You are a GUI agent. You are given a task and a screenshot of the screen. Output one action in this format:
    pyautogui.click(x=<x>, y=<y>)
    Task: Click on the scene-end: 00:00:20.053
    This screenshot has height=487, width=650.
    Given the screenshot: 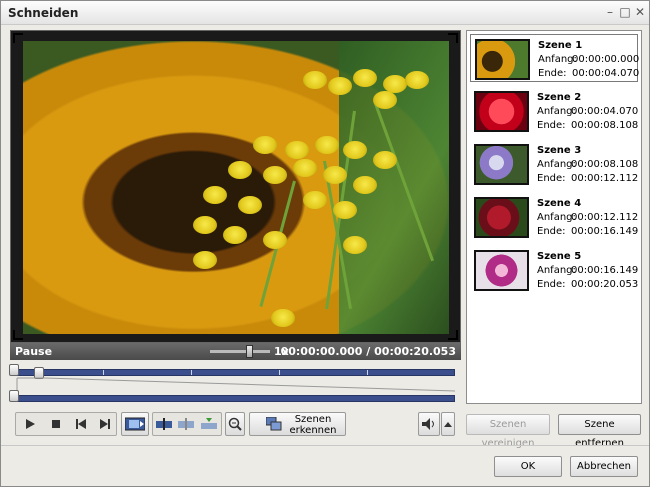 What is the action you would take?
    pyautogui.click(x=605, y=284)
    